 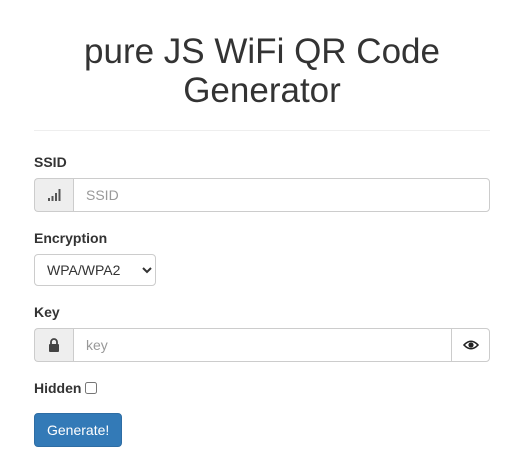 I want to click on title-line-2: Generator, so click(x=262, y=90).